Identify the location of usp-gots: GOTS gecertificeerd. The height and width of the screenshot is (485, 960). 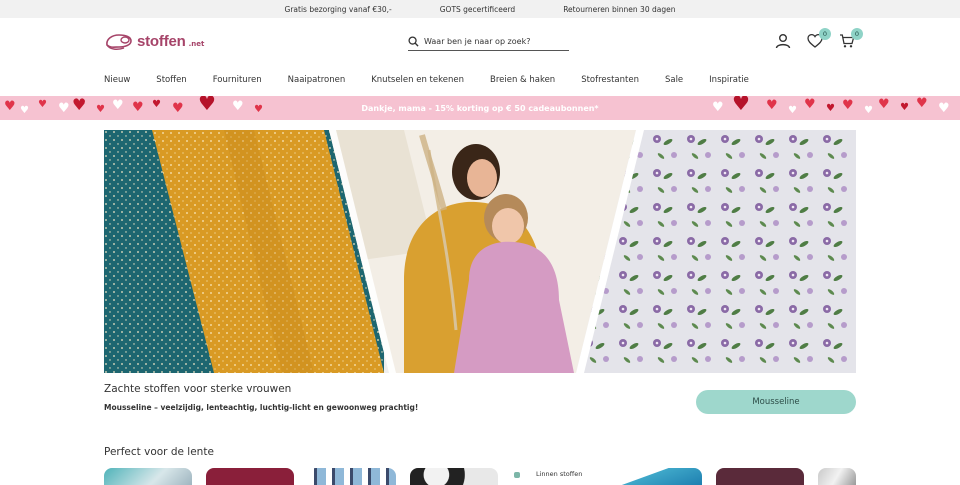
(477, 9).